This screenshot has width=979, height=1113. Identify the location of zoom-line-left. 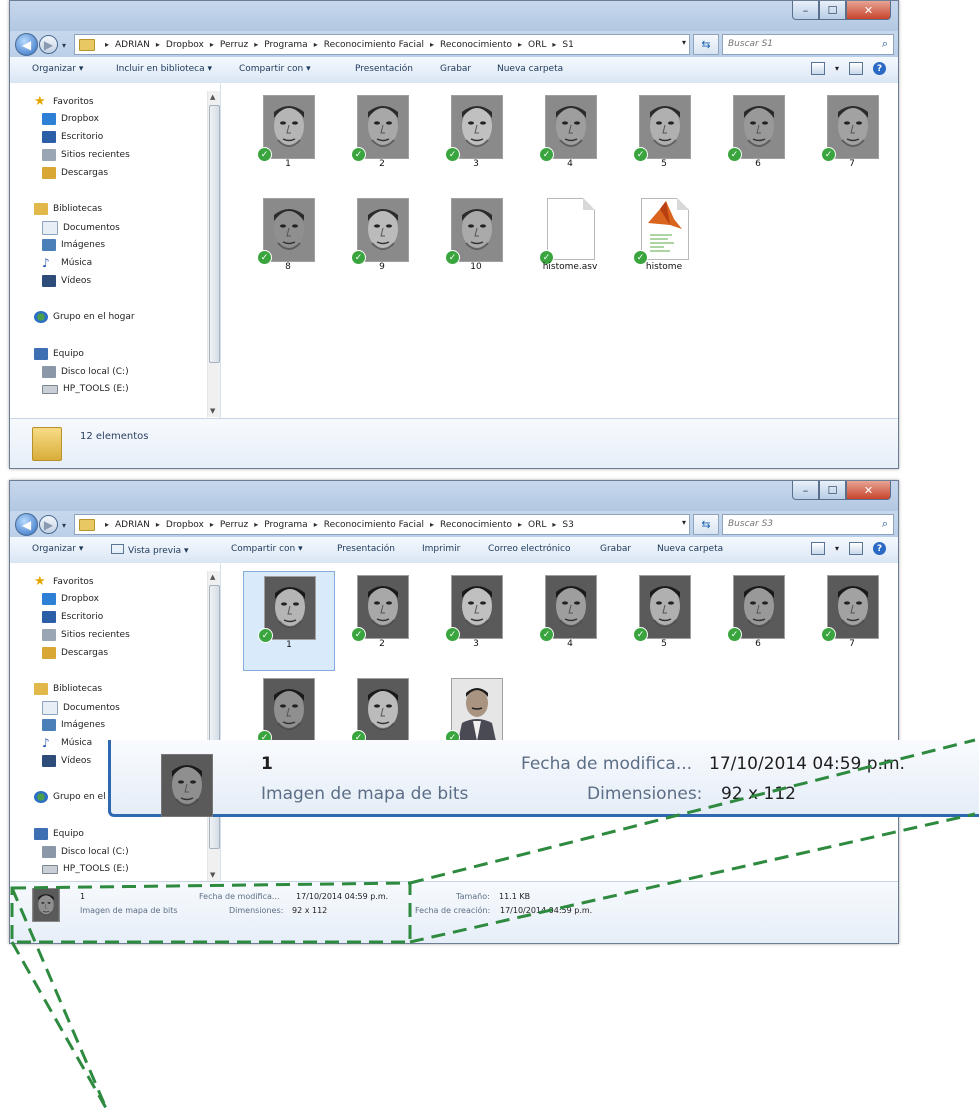
(59, 998).